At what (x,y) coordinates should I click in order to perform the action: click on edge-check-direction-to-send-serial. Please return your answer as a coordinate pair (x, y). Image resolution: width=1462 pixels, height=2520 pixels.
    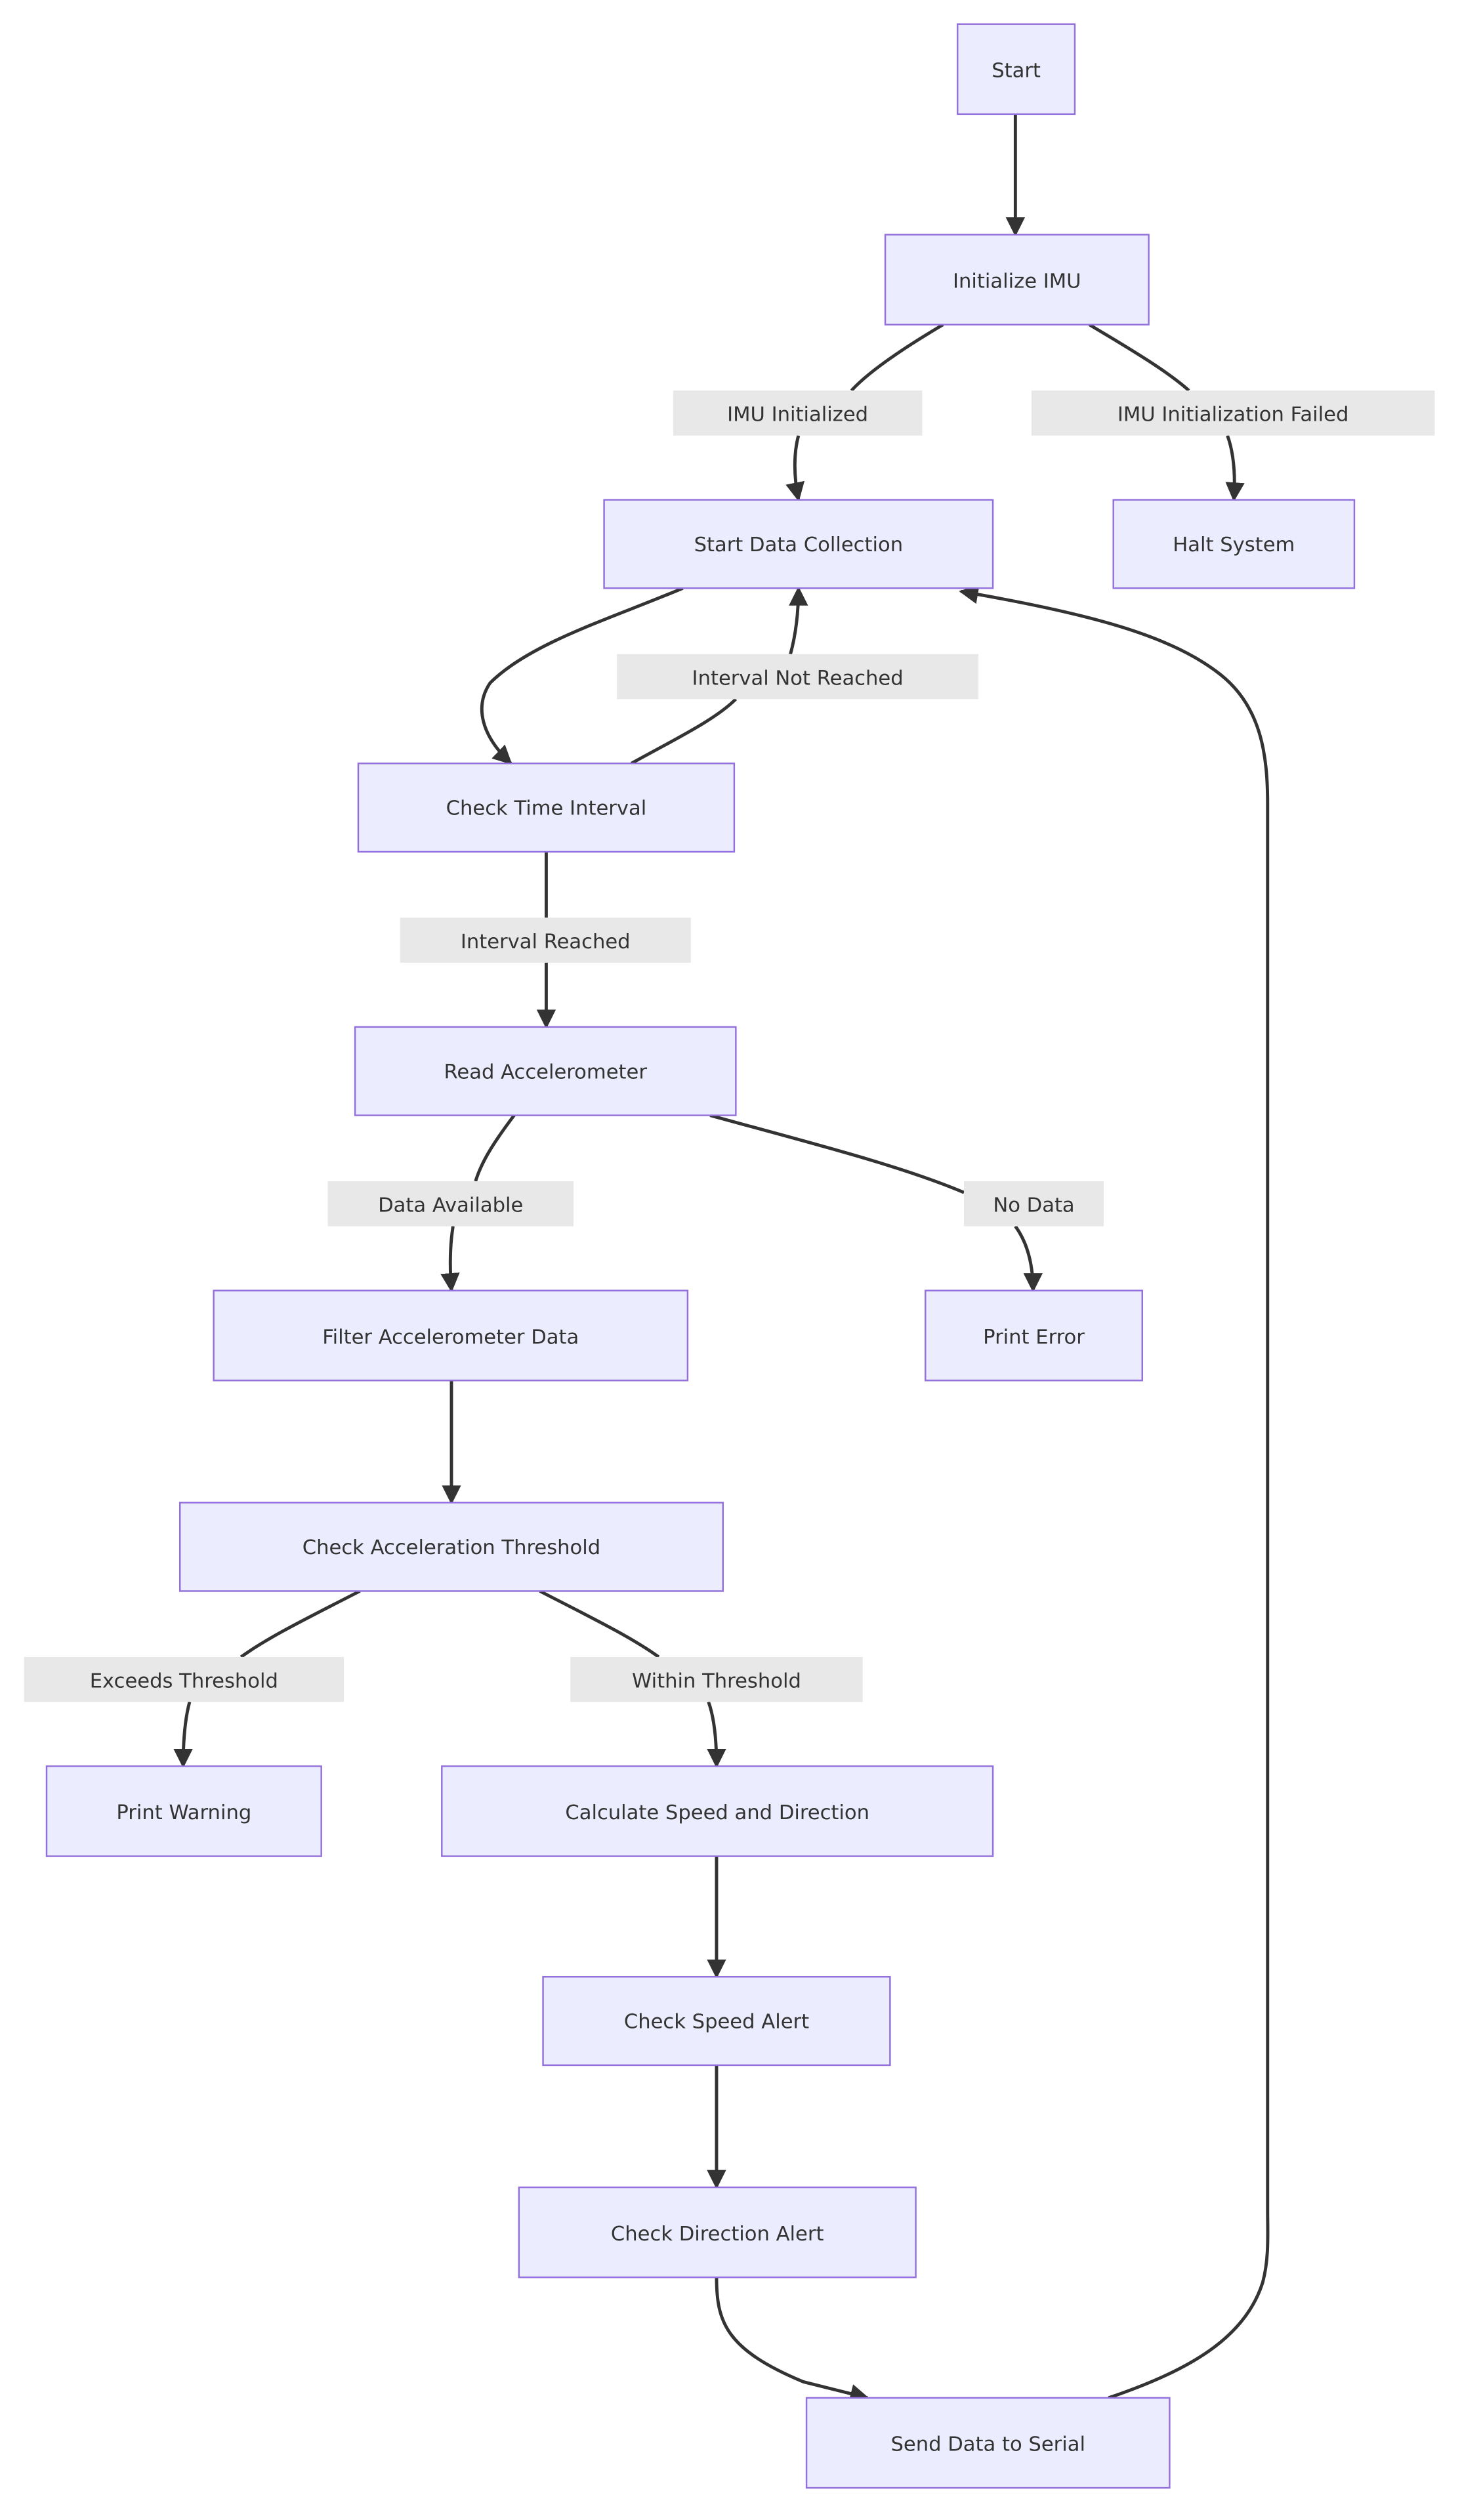
    Looking at the image, I should click on (792, 2340).